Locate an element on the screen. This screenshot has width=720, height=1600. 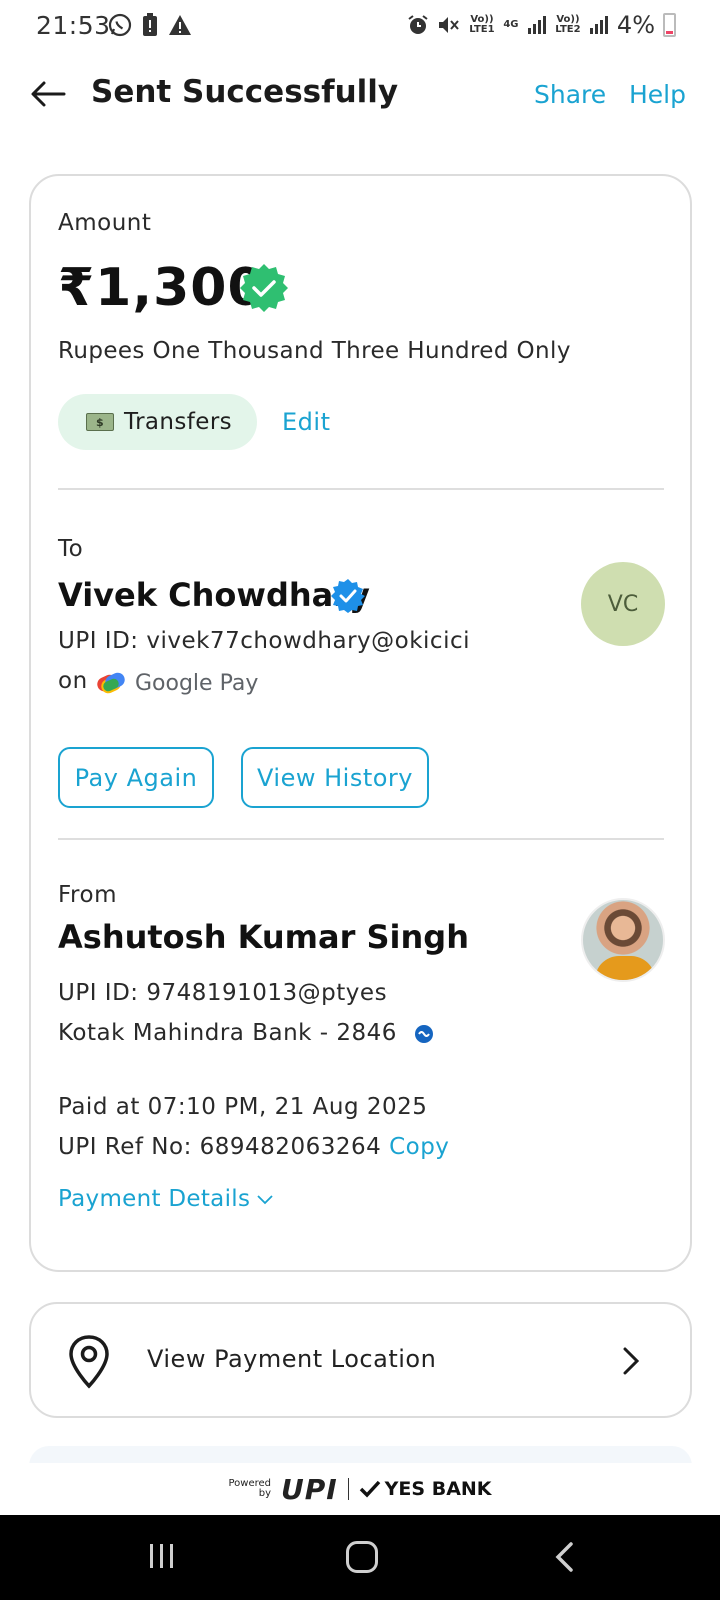
checkmark-icon is located at coordinates (369, 1489).